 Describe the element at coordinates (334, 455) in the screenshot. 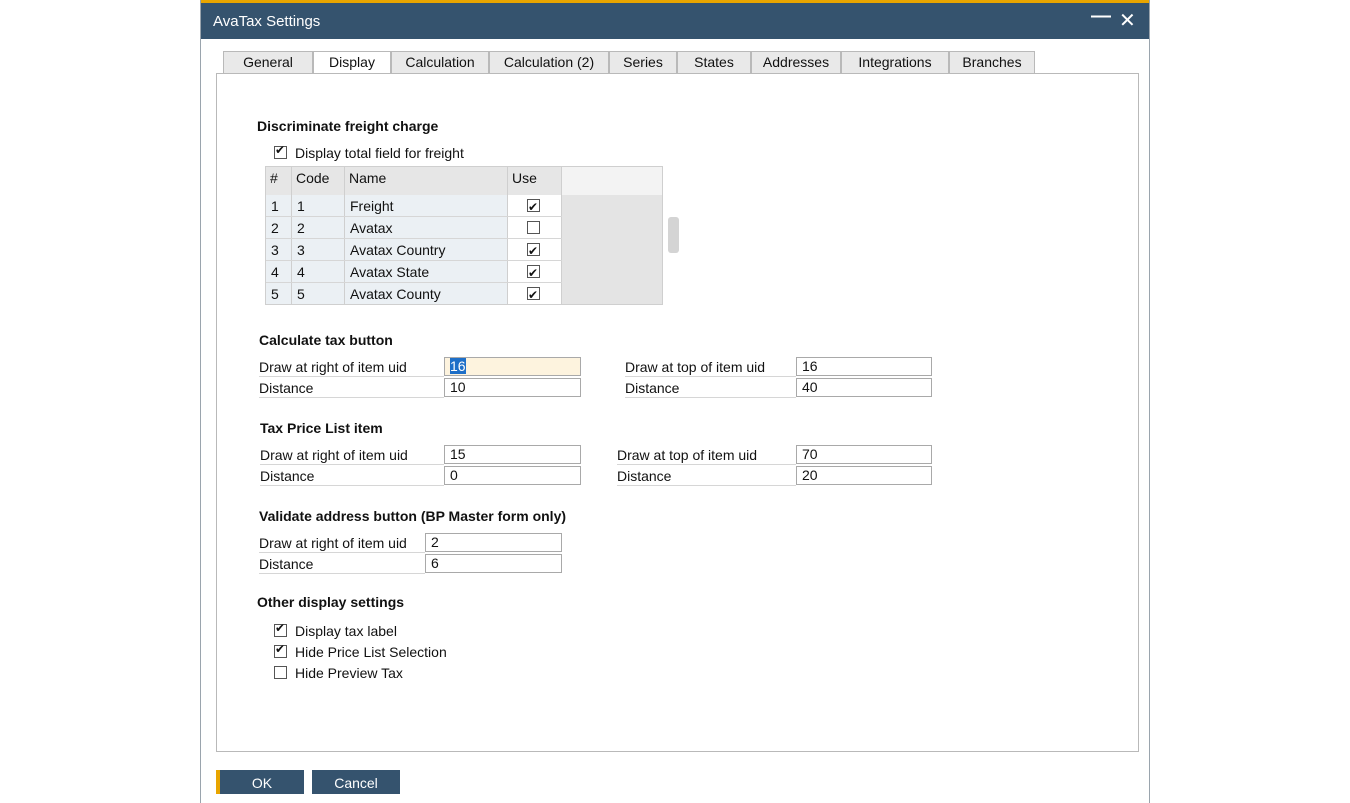

I see `price-list-right-label: Draw at right of item uid` at that location.